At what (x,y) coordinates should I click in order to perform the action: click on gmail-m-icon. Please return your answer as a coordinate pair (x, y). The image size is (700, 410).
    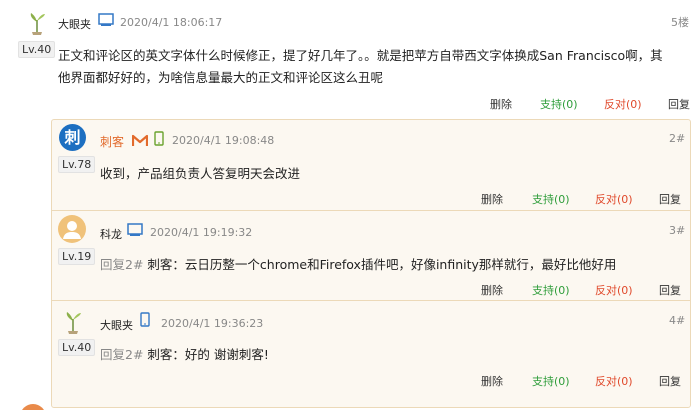
    Looking at the image, I should click on (140, 140).